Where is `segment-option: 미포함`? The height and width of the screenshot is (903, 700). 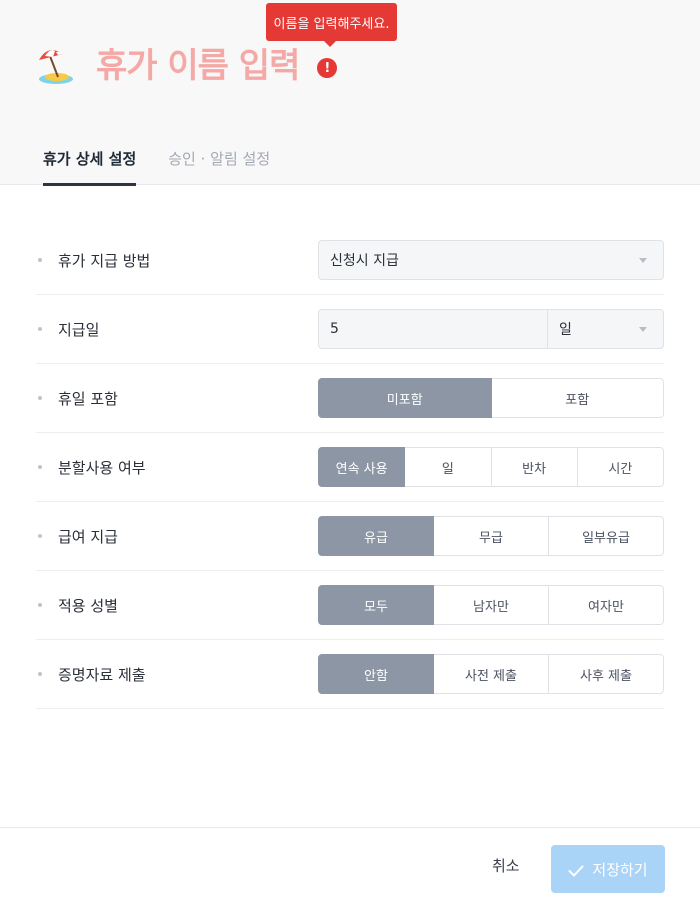 segment-option: 미포함 is located at coordinates (405, 398).